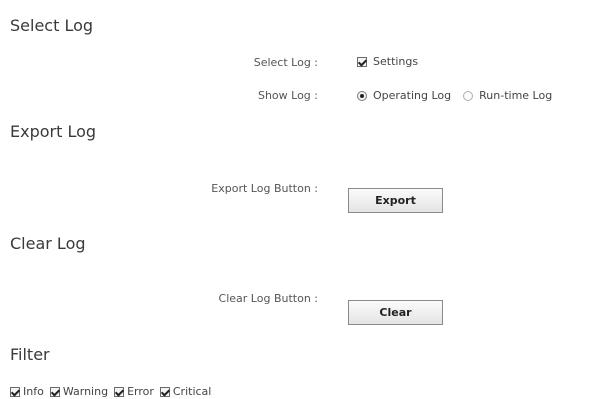  I want to click on filter-error-option: Error, so click(134, 391).